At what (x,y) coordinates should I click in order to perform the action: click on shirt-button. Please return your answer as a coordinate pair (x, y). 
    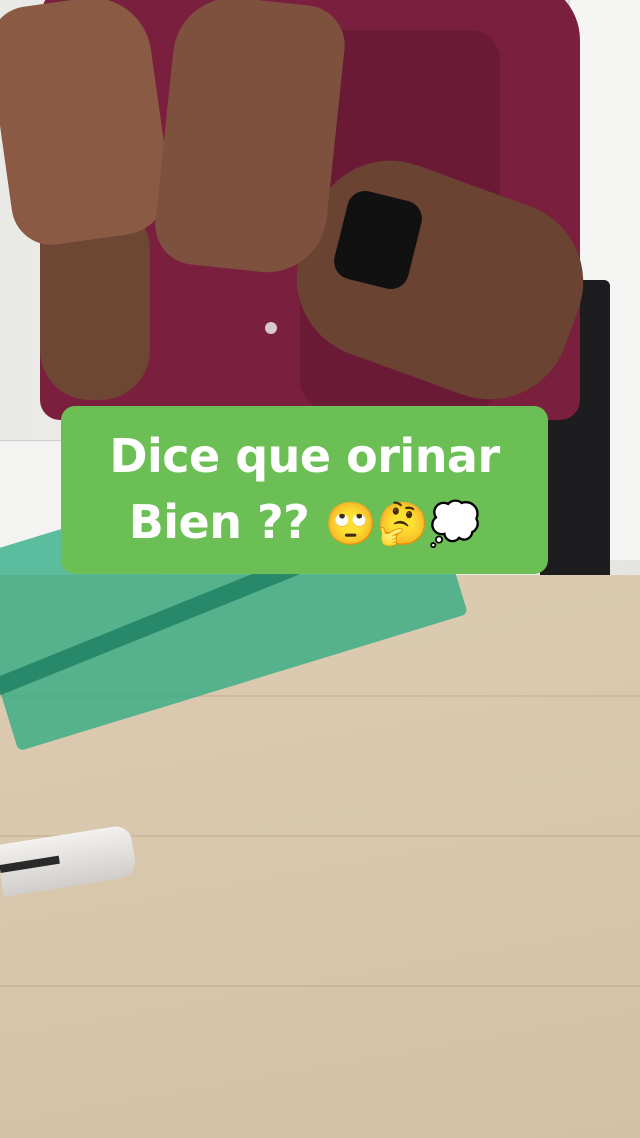
    Looking at the image, I should click on (271, 328).